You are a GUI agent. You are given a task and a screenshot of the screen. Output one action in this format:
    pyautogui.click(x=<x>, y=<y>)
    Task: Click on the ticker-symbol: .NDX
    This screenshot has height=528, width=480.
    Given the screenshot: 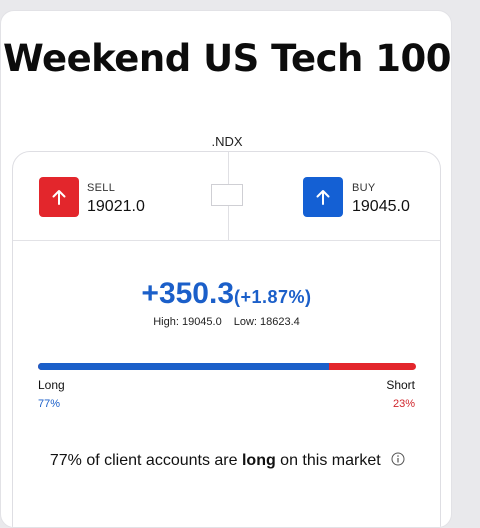 What is the action you would take?
    pyautogui.click(x=227, y=141)
    